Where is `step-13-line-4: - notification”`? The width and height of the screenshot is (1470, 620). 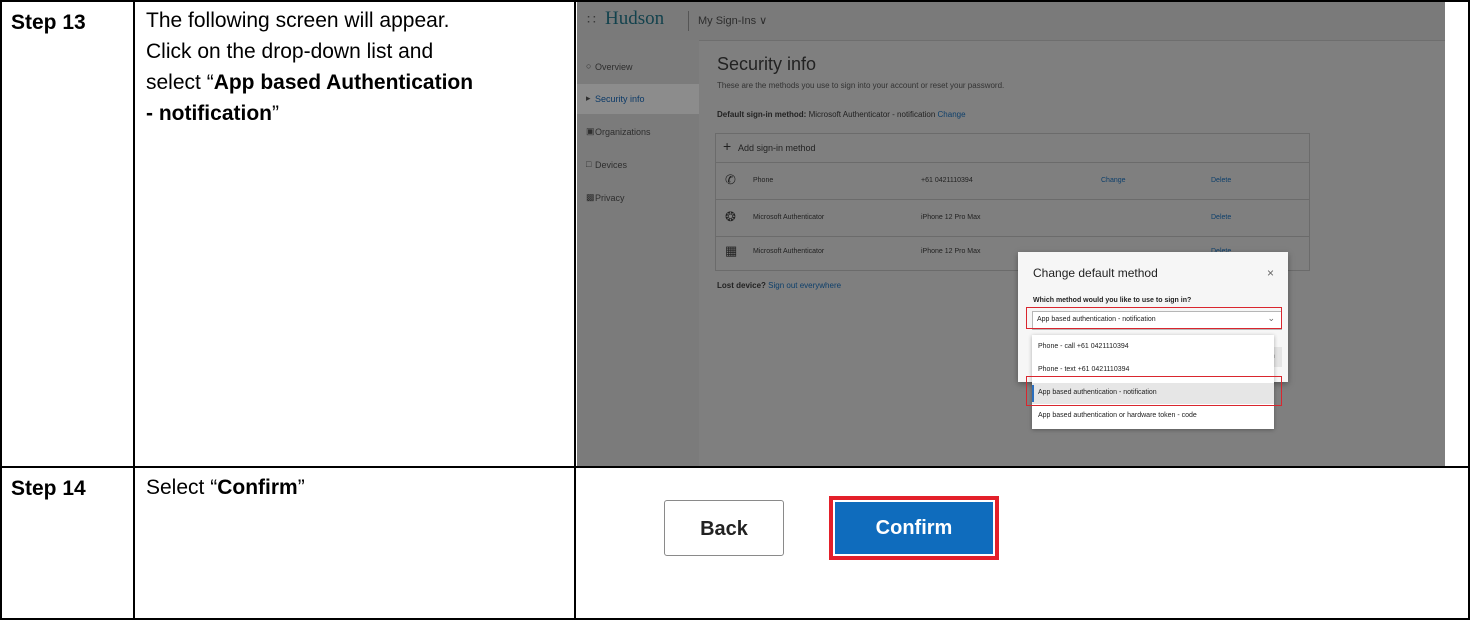
step-13-line-4: - notification” is located at coordinates (356, 113).